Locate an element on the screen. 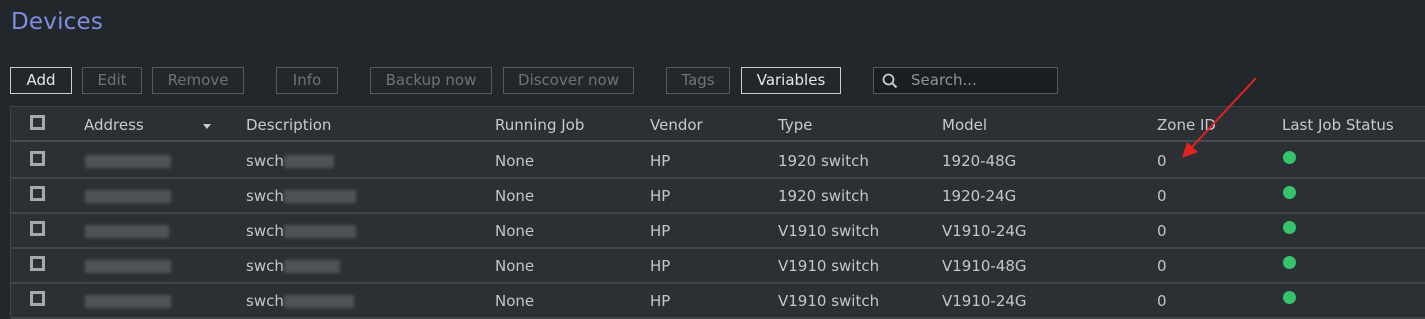  remove-button: Remove is located at coordinates (198, 80).